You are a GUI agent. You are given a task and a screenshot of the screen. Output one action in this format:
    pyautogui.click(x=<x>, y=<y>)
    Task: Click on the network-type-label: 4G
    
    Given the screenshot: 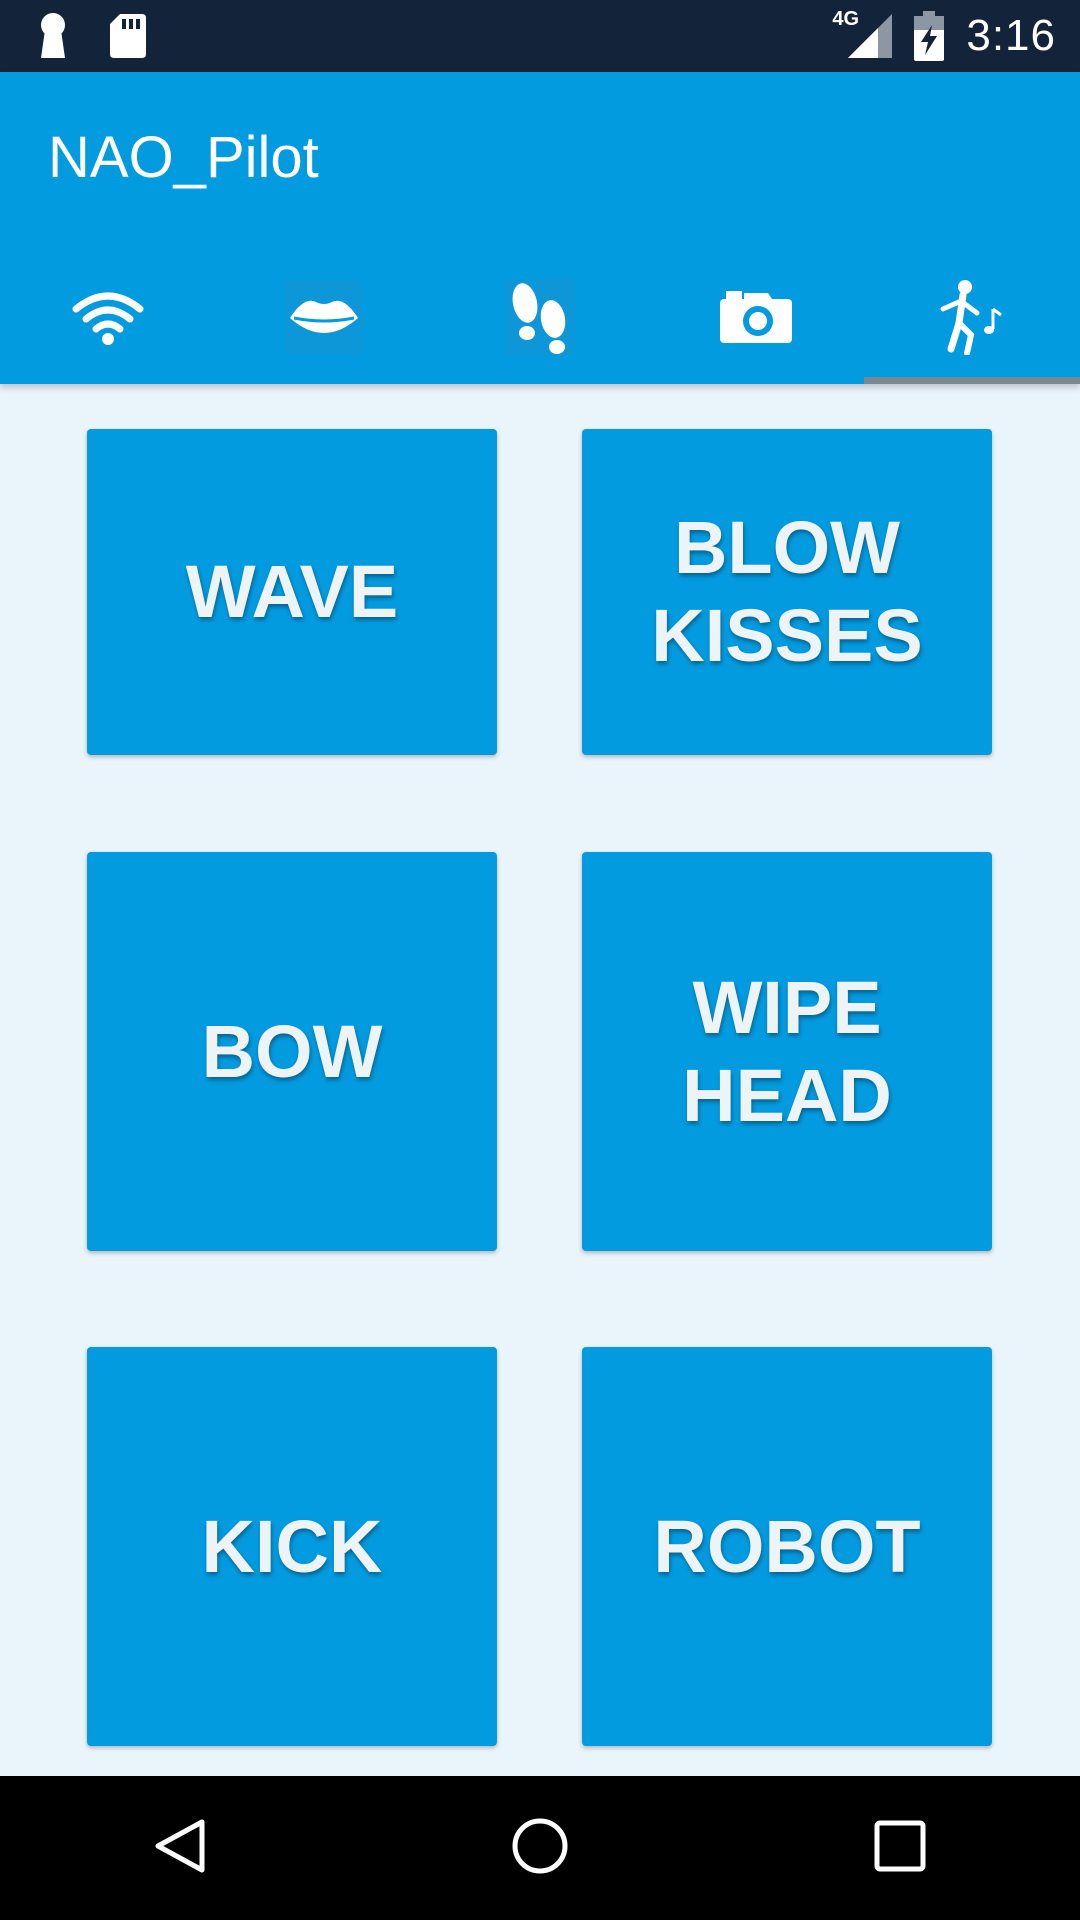 What is the action you would take?
    pyautogui.click(x=846, y=19)
    